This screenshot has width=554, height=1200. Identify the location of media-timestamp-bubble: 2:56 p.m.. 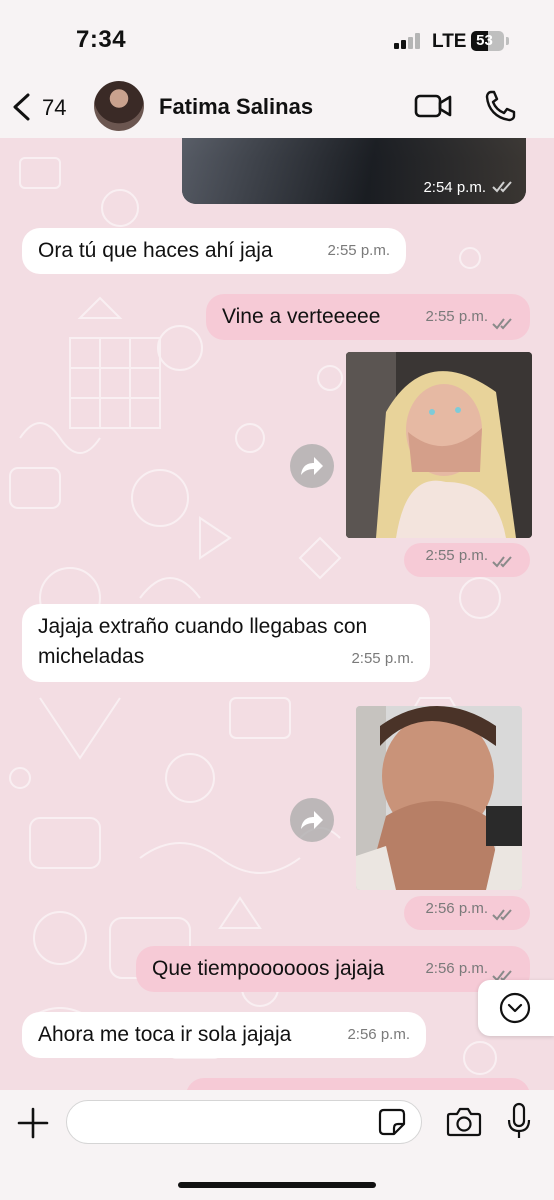
(467, 913).